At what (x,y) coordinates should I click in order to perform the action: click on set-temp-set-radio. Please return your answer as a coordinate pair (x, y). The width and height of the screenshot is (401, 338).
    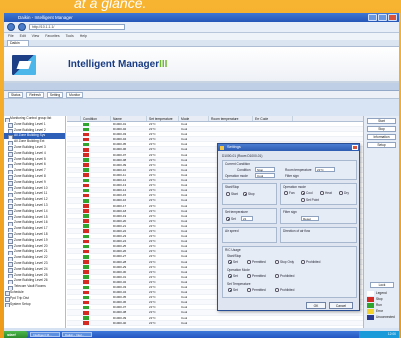
    Looking at the image, I should click on (228, 219).